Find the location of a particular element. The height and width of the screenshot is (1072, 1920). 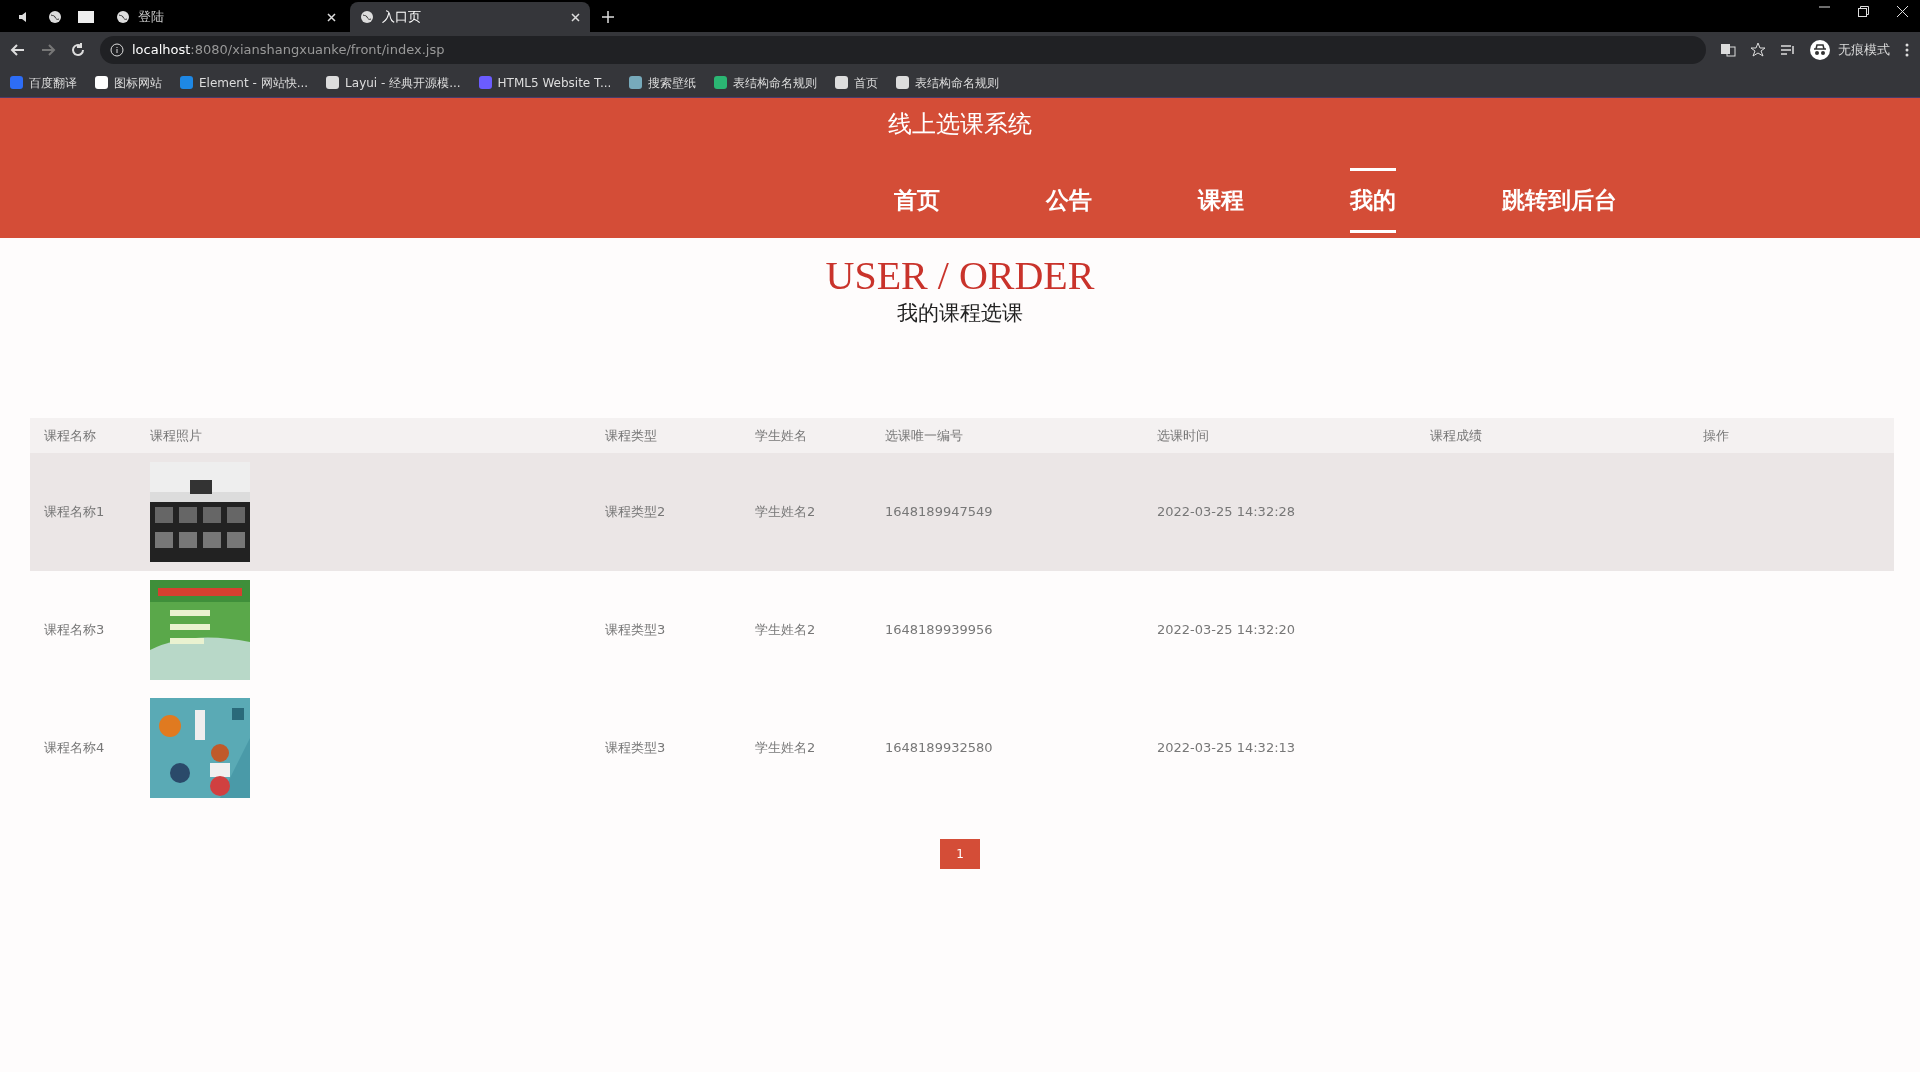

incognito-icon is located at coordinates (1820, 50).